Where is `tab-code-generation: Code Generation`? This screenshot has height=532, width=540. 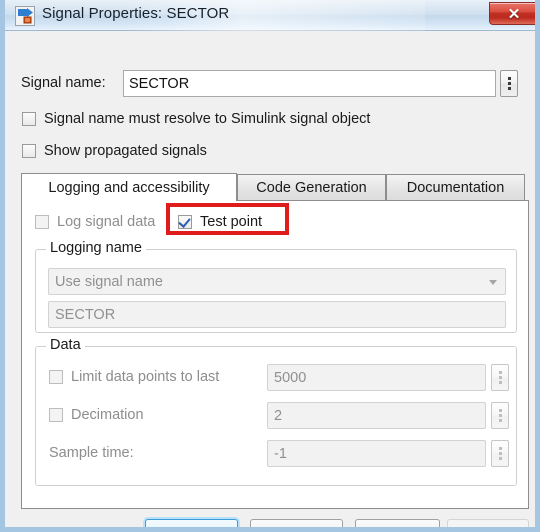 tab-code-generation: Code Generation is located at coordinates (311, 187).